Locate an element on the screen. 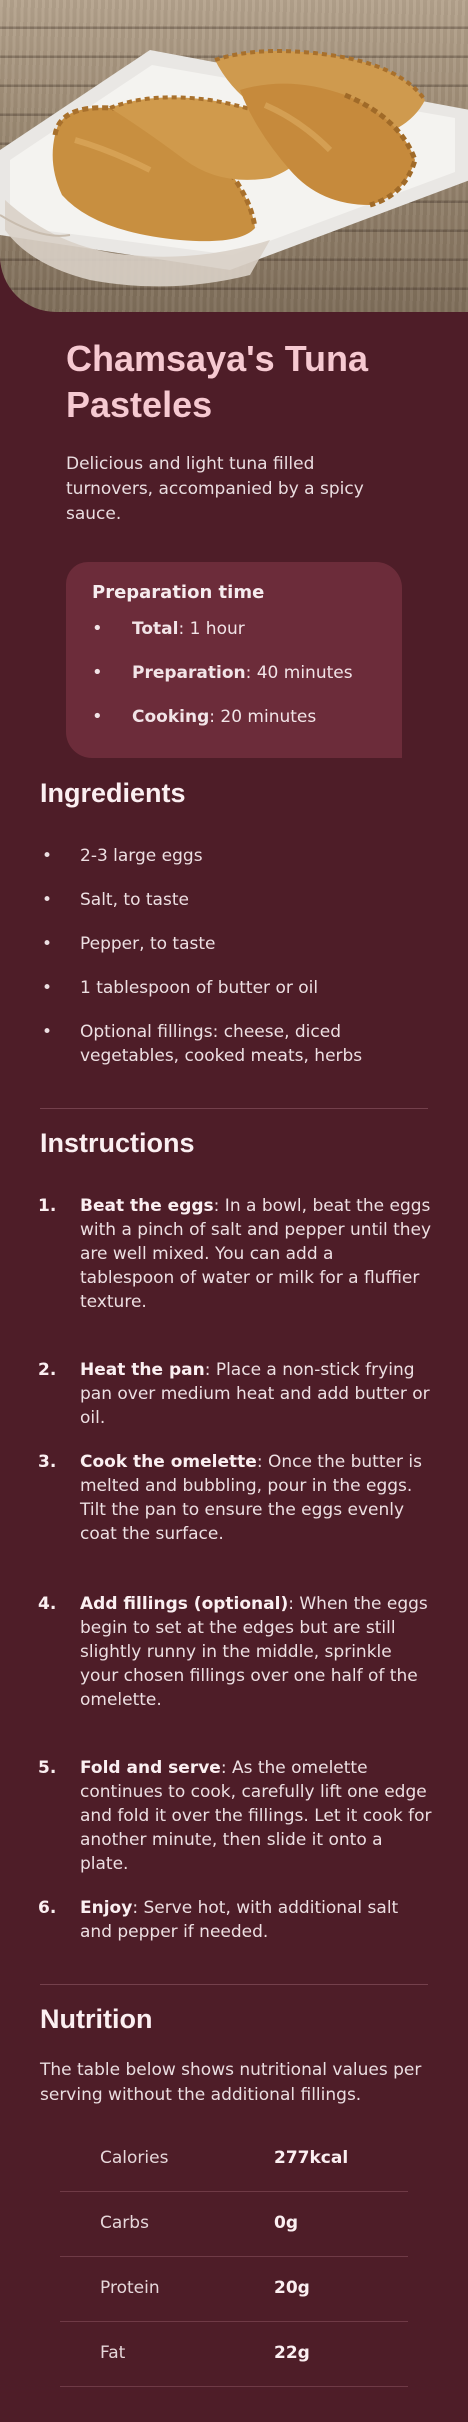 The height and width of the screenshot is (2422, 468). prep-item-preparation: Preparation: 40 minutes is located at coordinates (222, 673).